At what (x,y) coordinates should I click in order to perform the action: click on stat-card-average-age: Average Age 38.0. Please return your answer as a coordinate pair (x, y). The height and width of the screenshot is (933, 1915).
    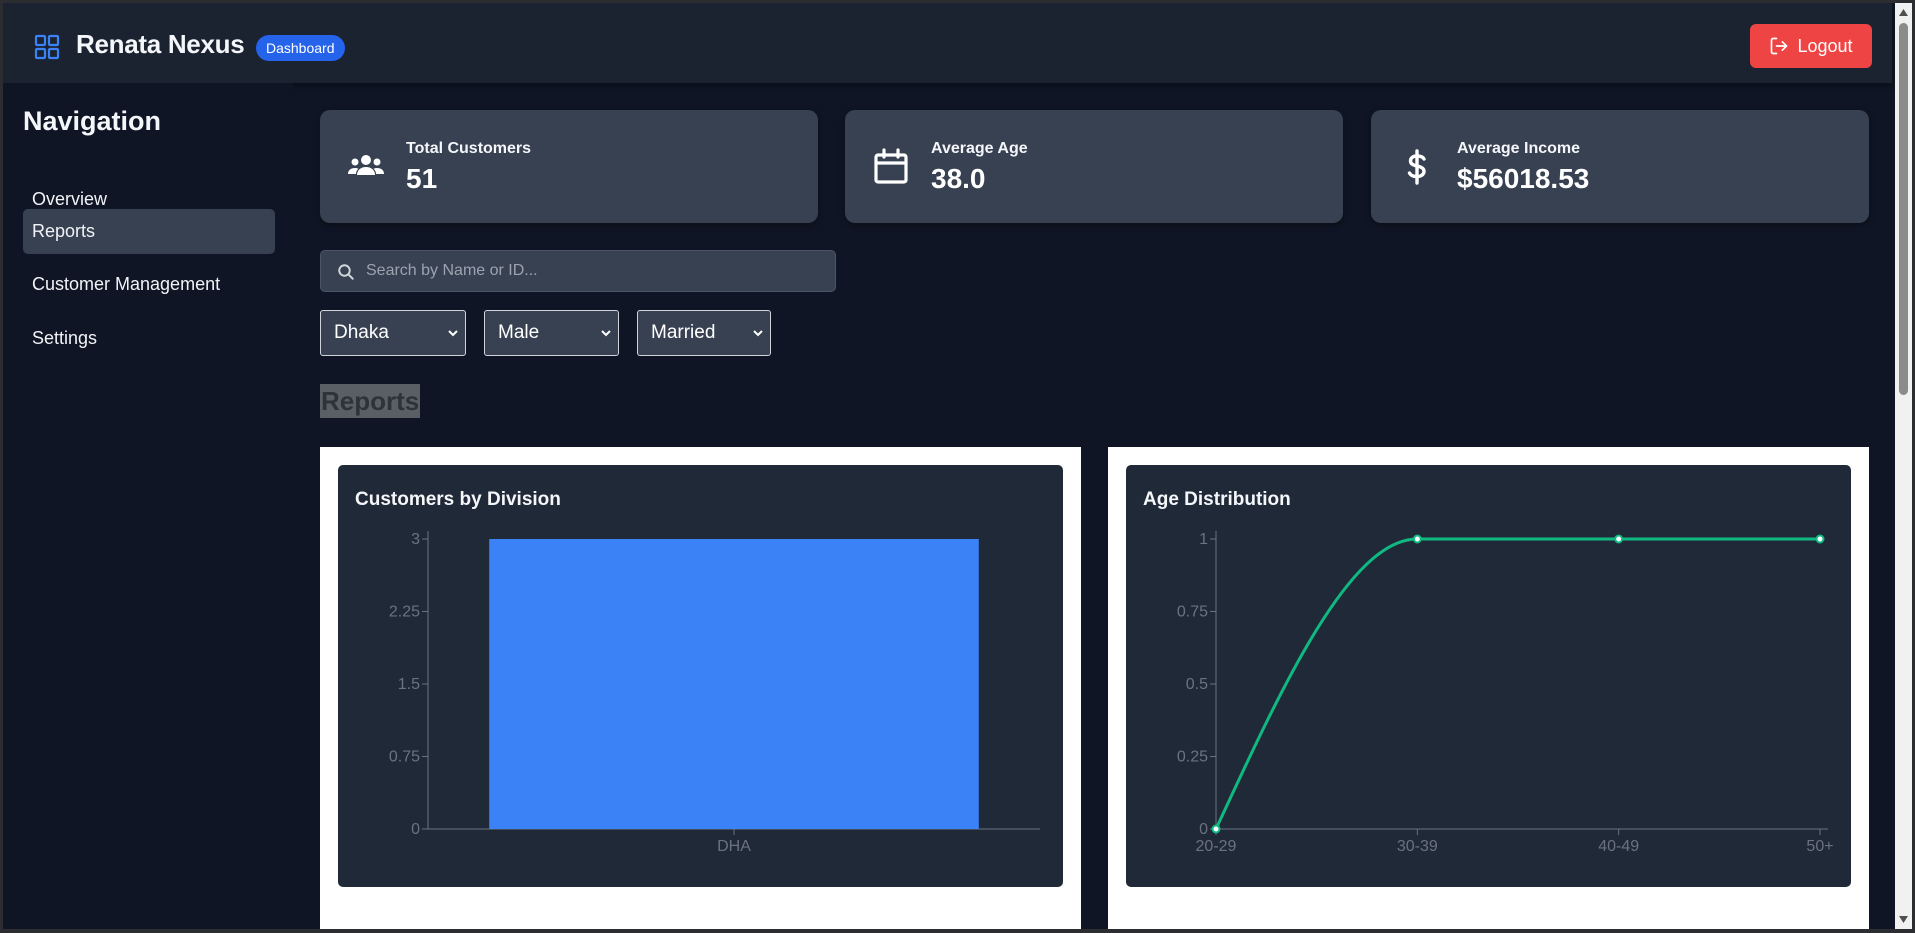
    Looking at the image, I should click on (1094, 166).